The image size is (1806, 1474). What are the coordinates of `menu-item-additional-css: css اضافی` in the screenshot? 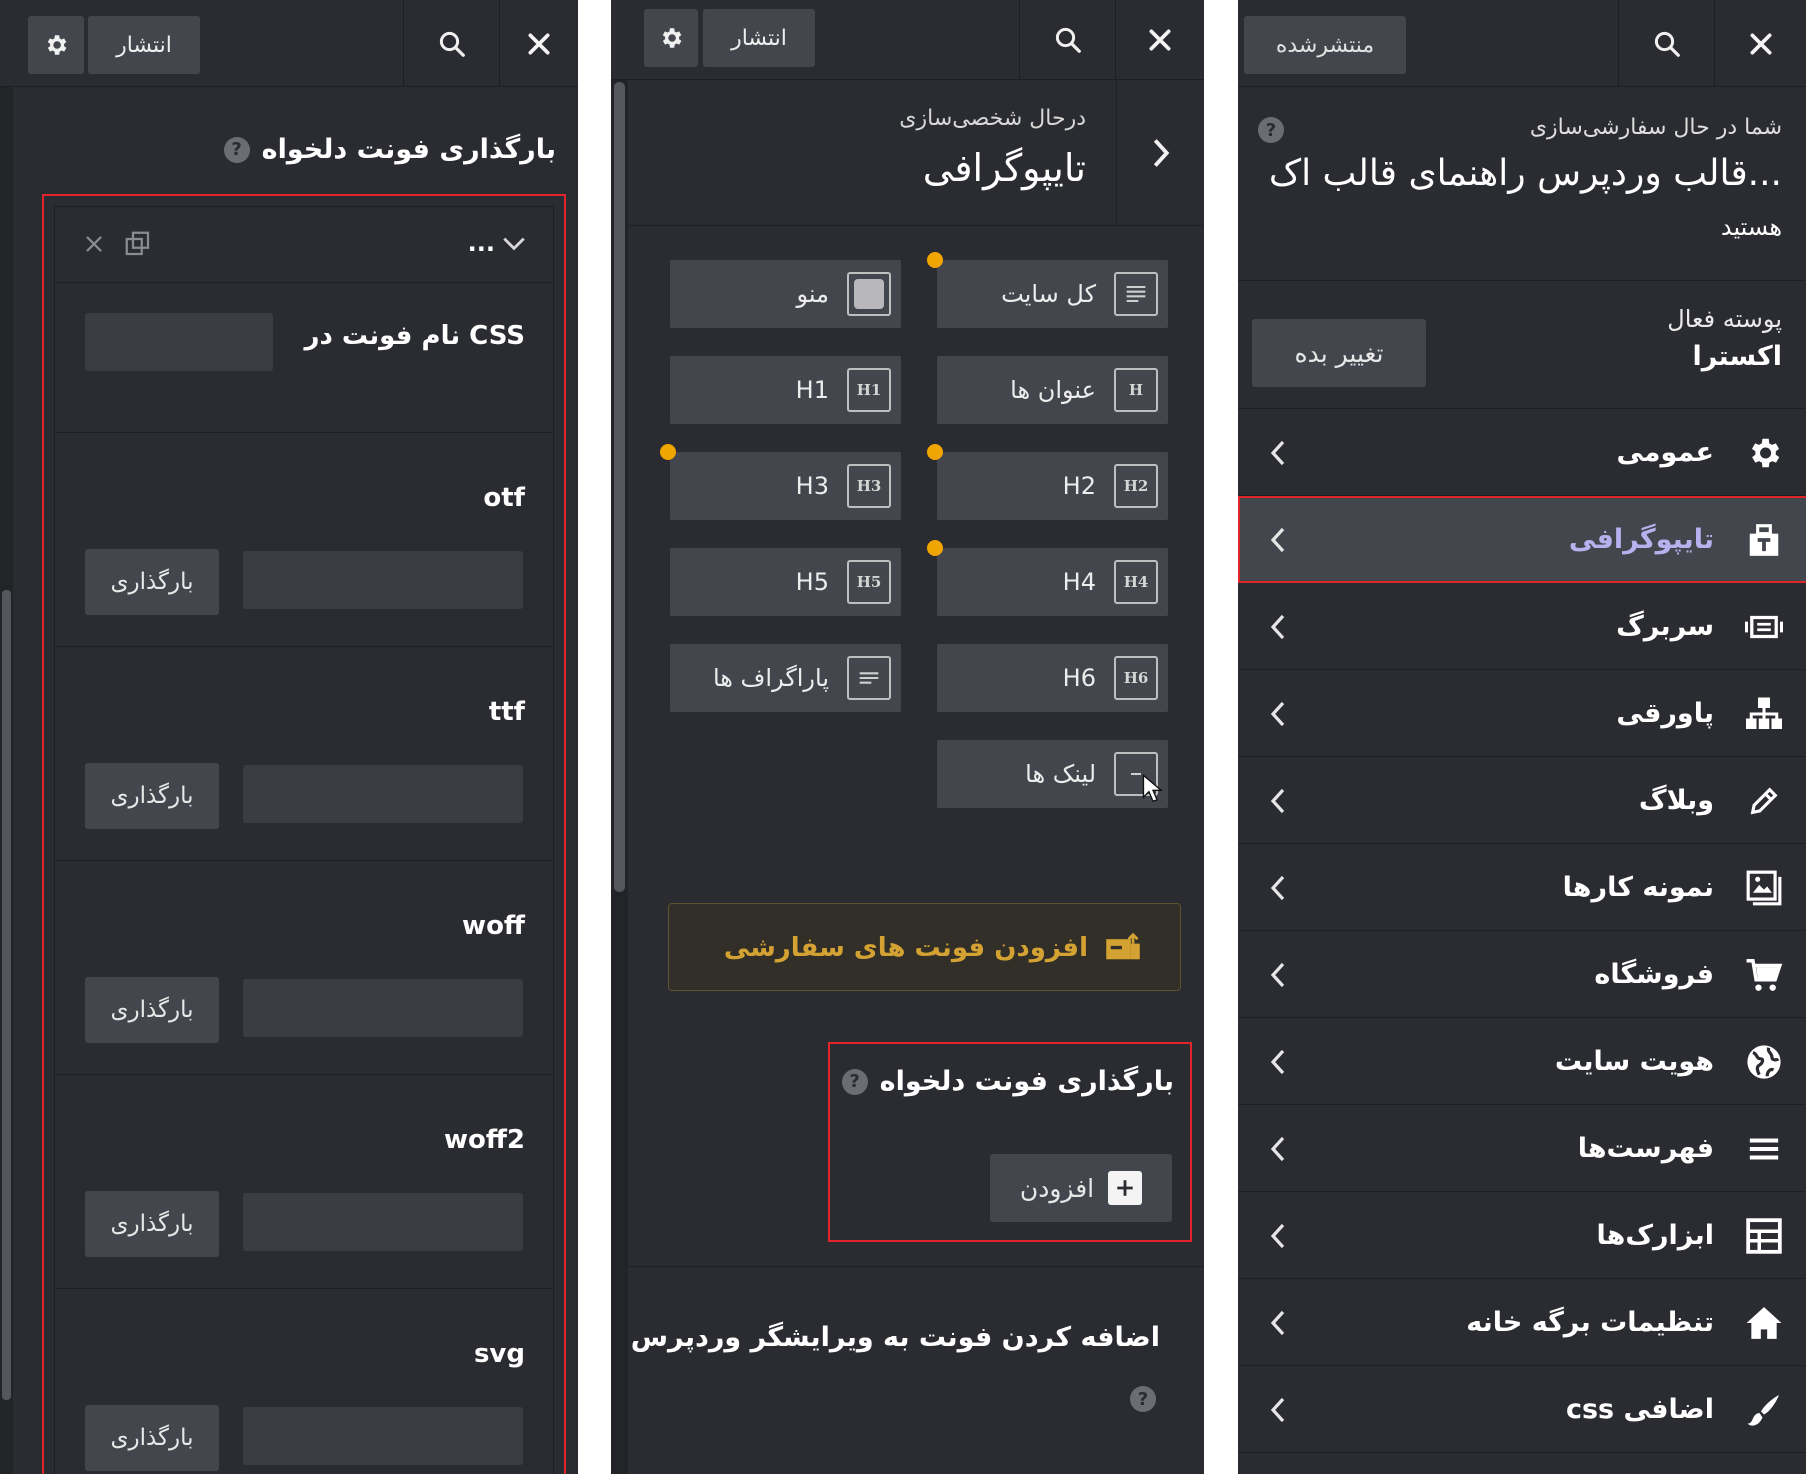 It's located at (1522, 1409).